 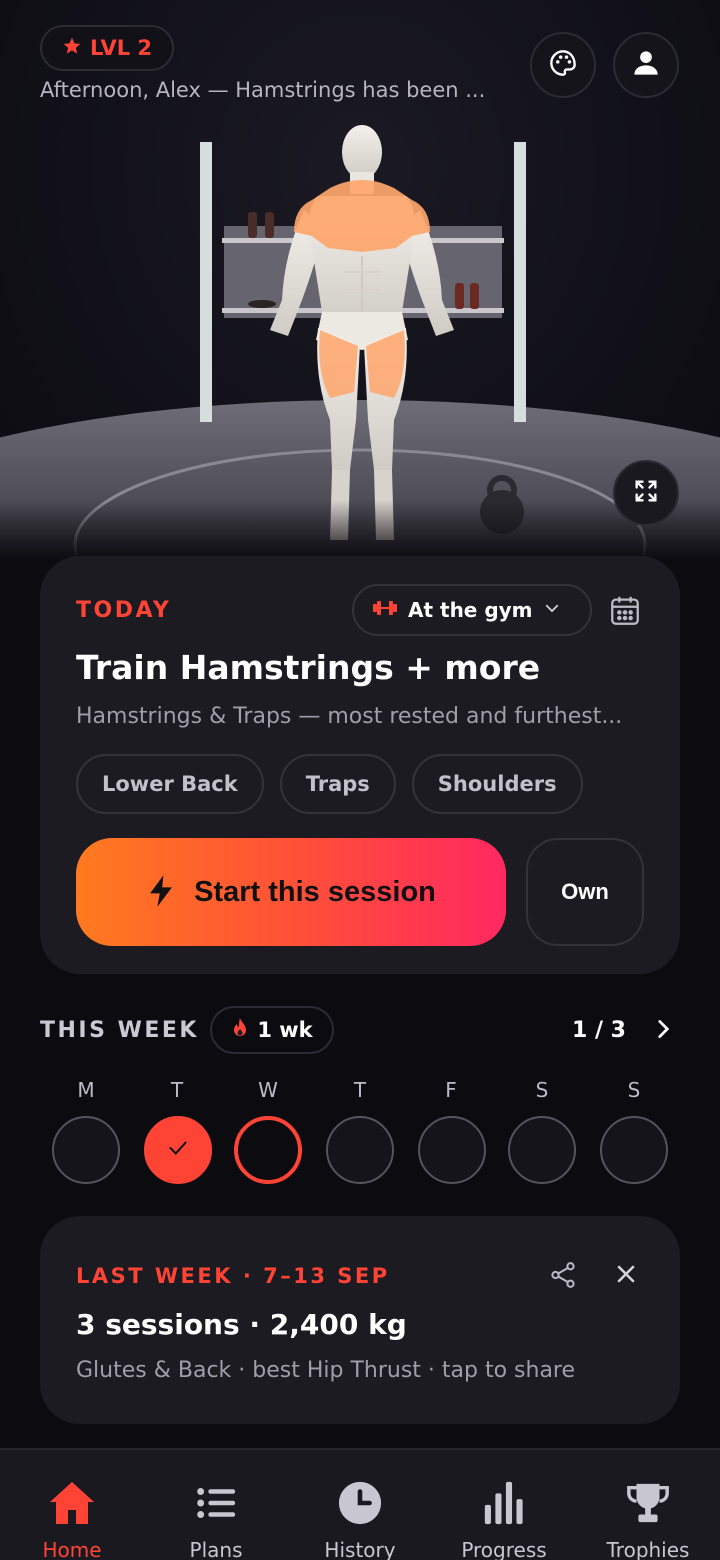 I want to click on bottom-nav: Home Plans History Progress Trophies, so click(x=360, y=1504).